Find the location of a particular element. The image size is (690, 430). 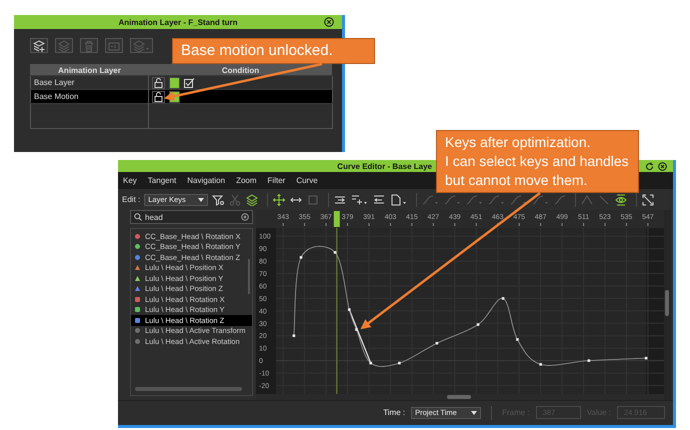

edit-label: Edit : is located at coordinates (131, 199).